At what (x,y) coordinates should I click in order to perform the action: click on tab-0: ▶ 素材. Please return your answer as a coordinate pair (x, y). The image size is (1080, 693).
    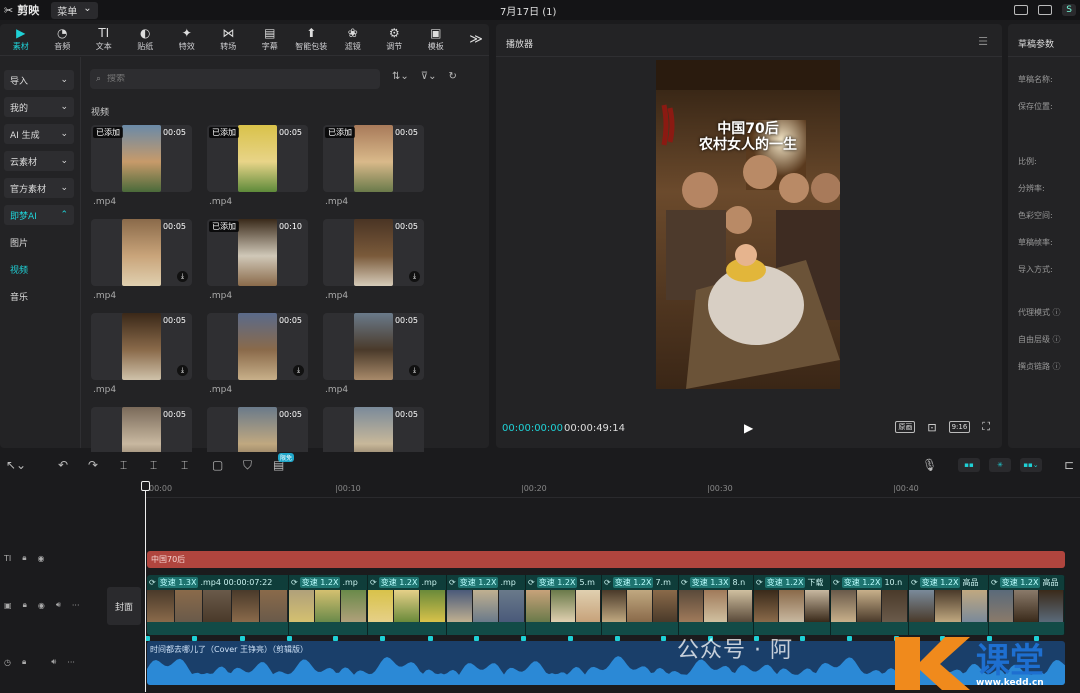
    Looking at the image, I should click on (21, 39).